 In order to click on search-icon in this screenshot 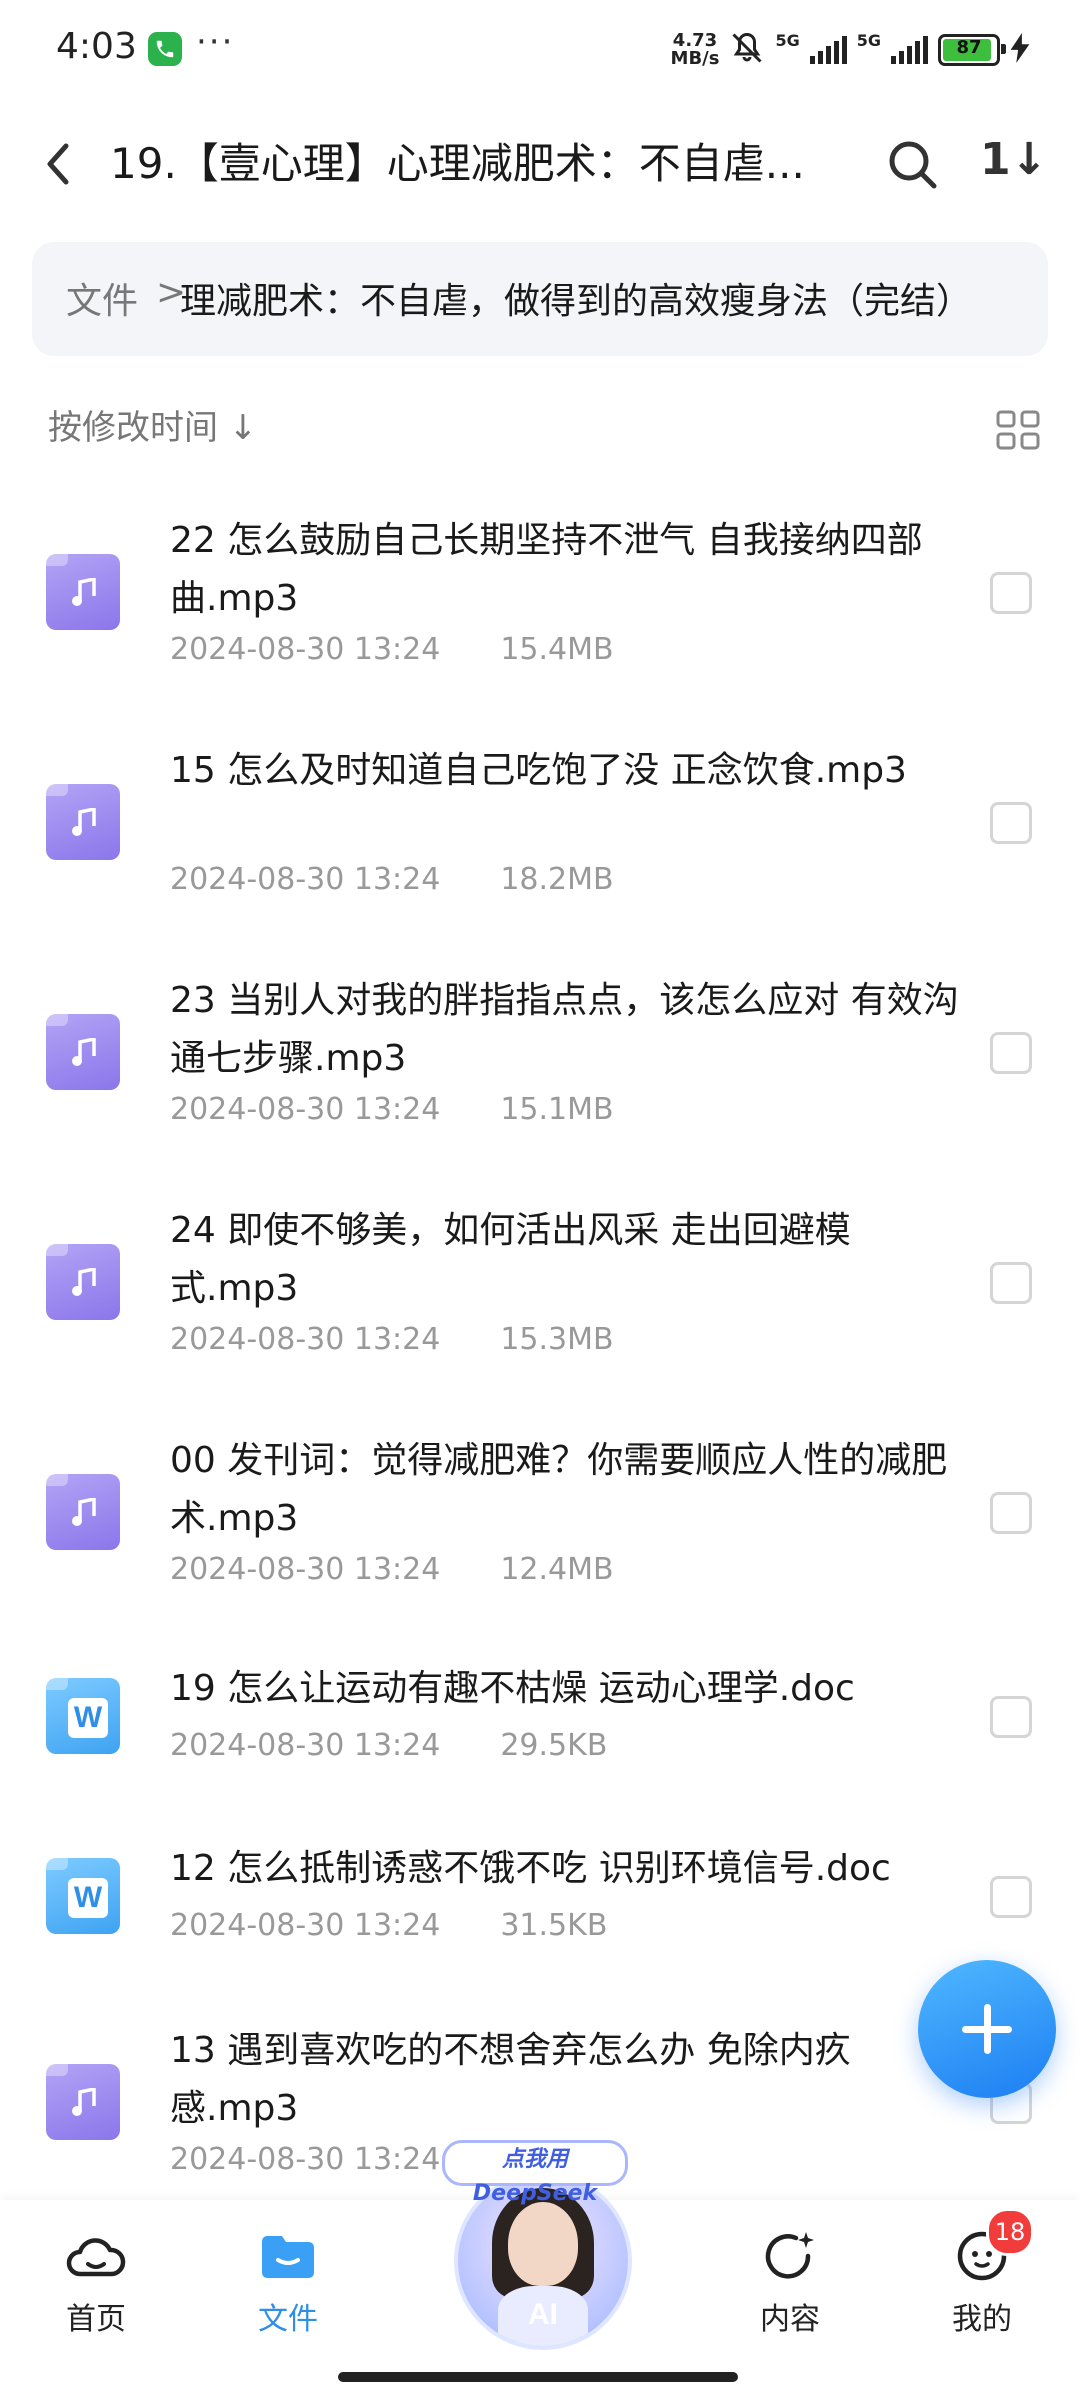, I will do `click(913, 165)`.